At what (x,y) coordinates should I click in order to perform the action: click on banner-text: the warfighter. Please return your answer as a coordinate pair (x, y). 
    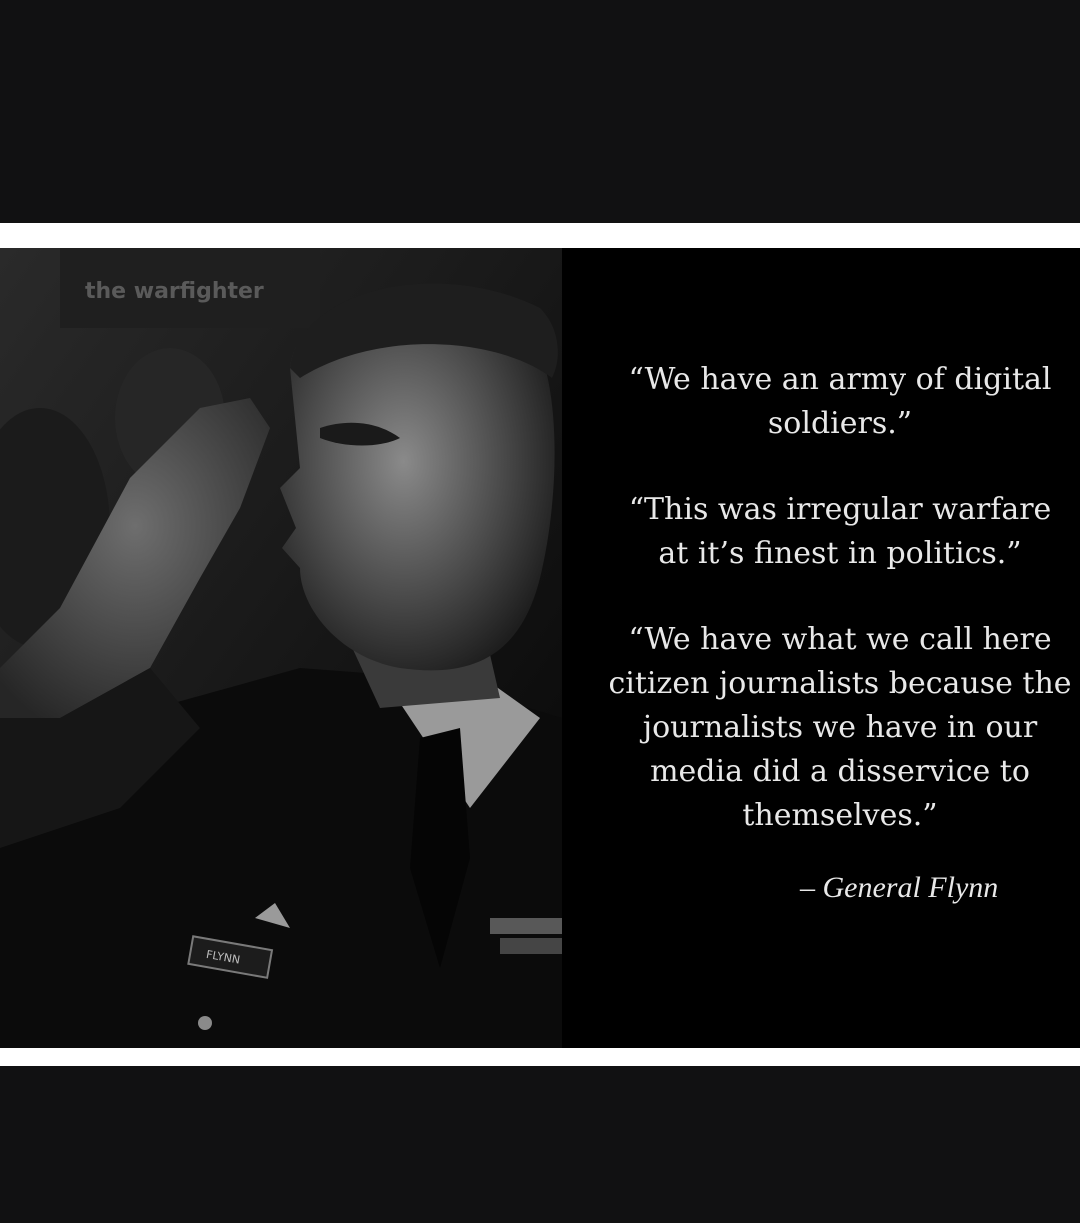
    Looking at the image, I should click on (174, 291).